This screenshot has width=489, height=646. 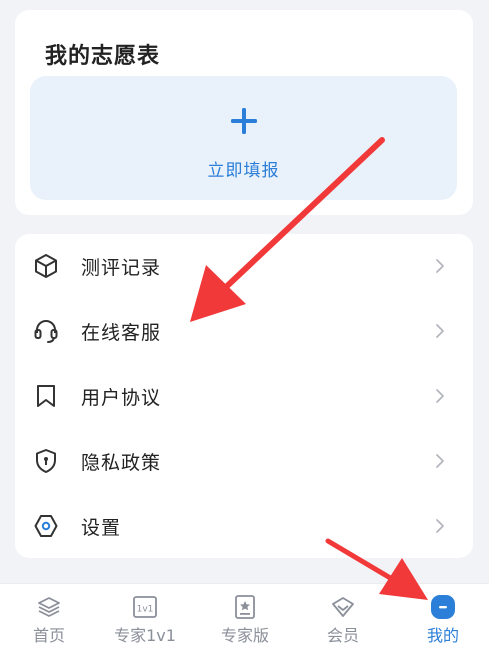 I want to click on wishlist-title: 我的志愿表, so click(x=103, y=56).